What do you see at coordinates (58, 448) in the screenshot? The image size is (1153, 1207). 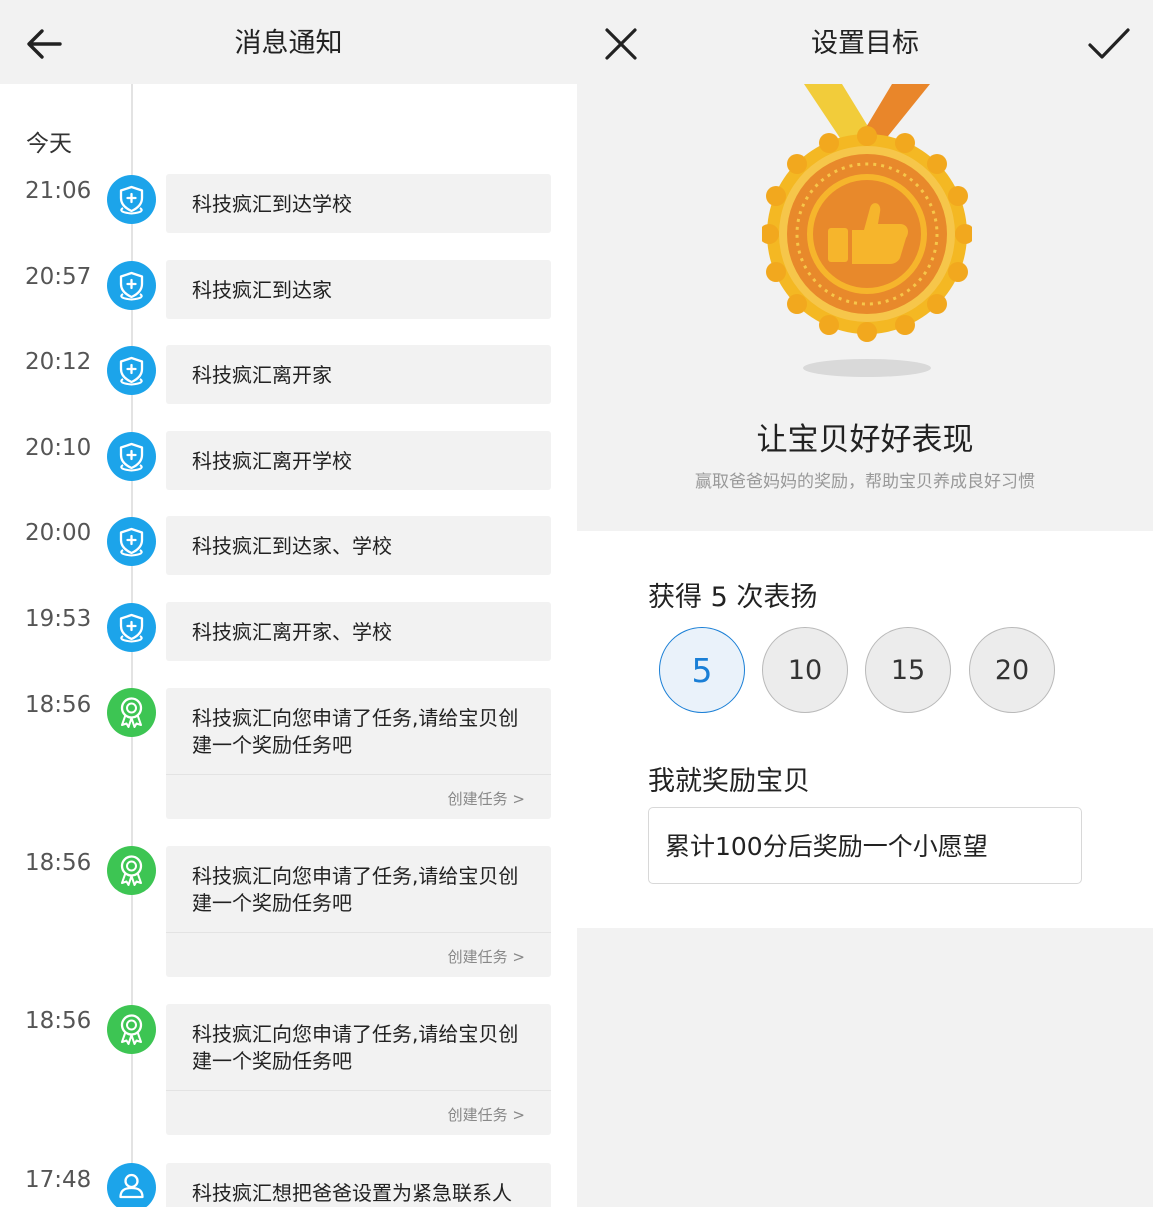 I see `item-time: 20:10` at bounding box center [58, 448].